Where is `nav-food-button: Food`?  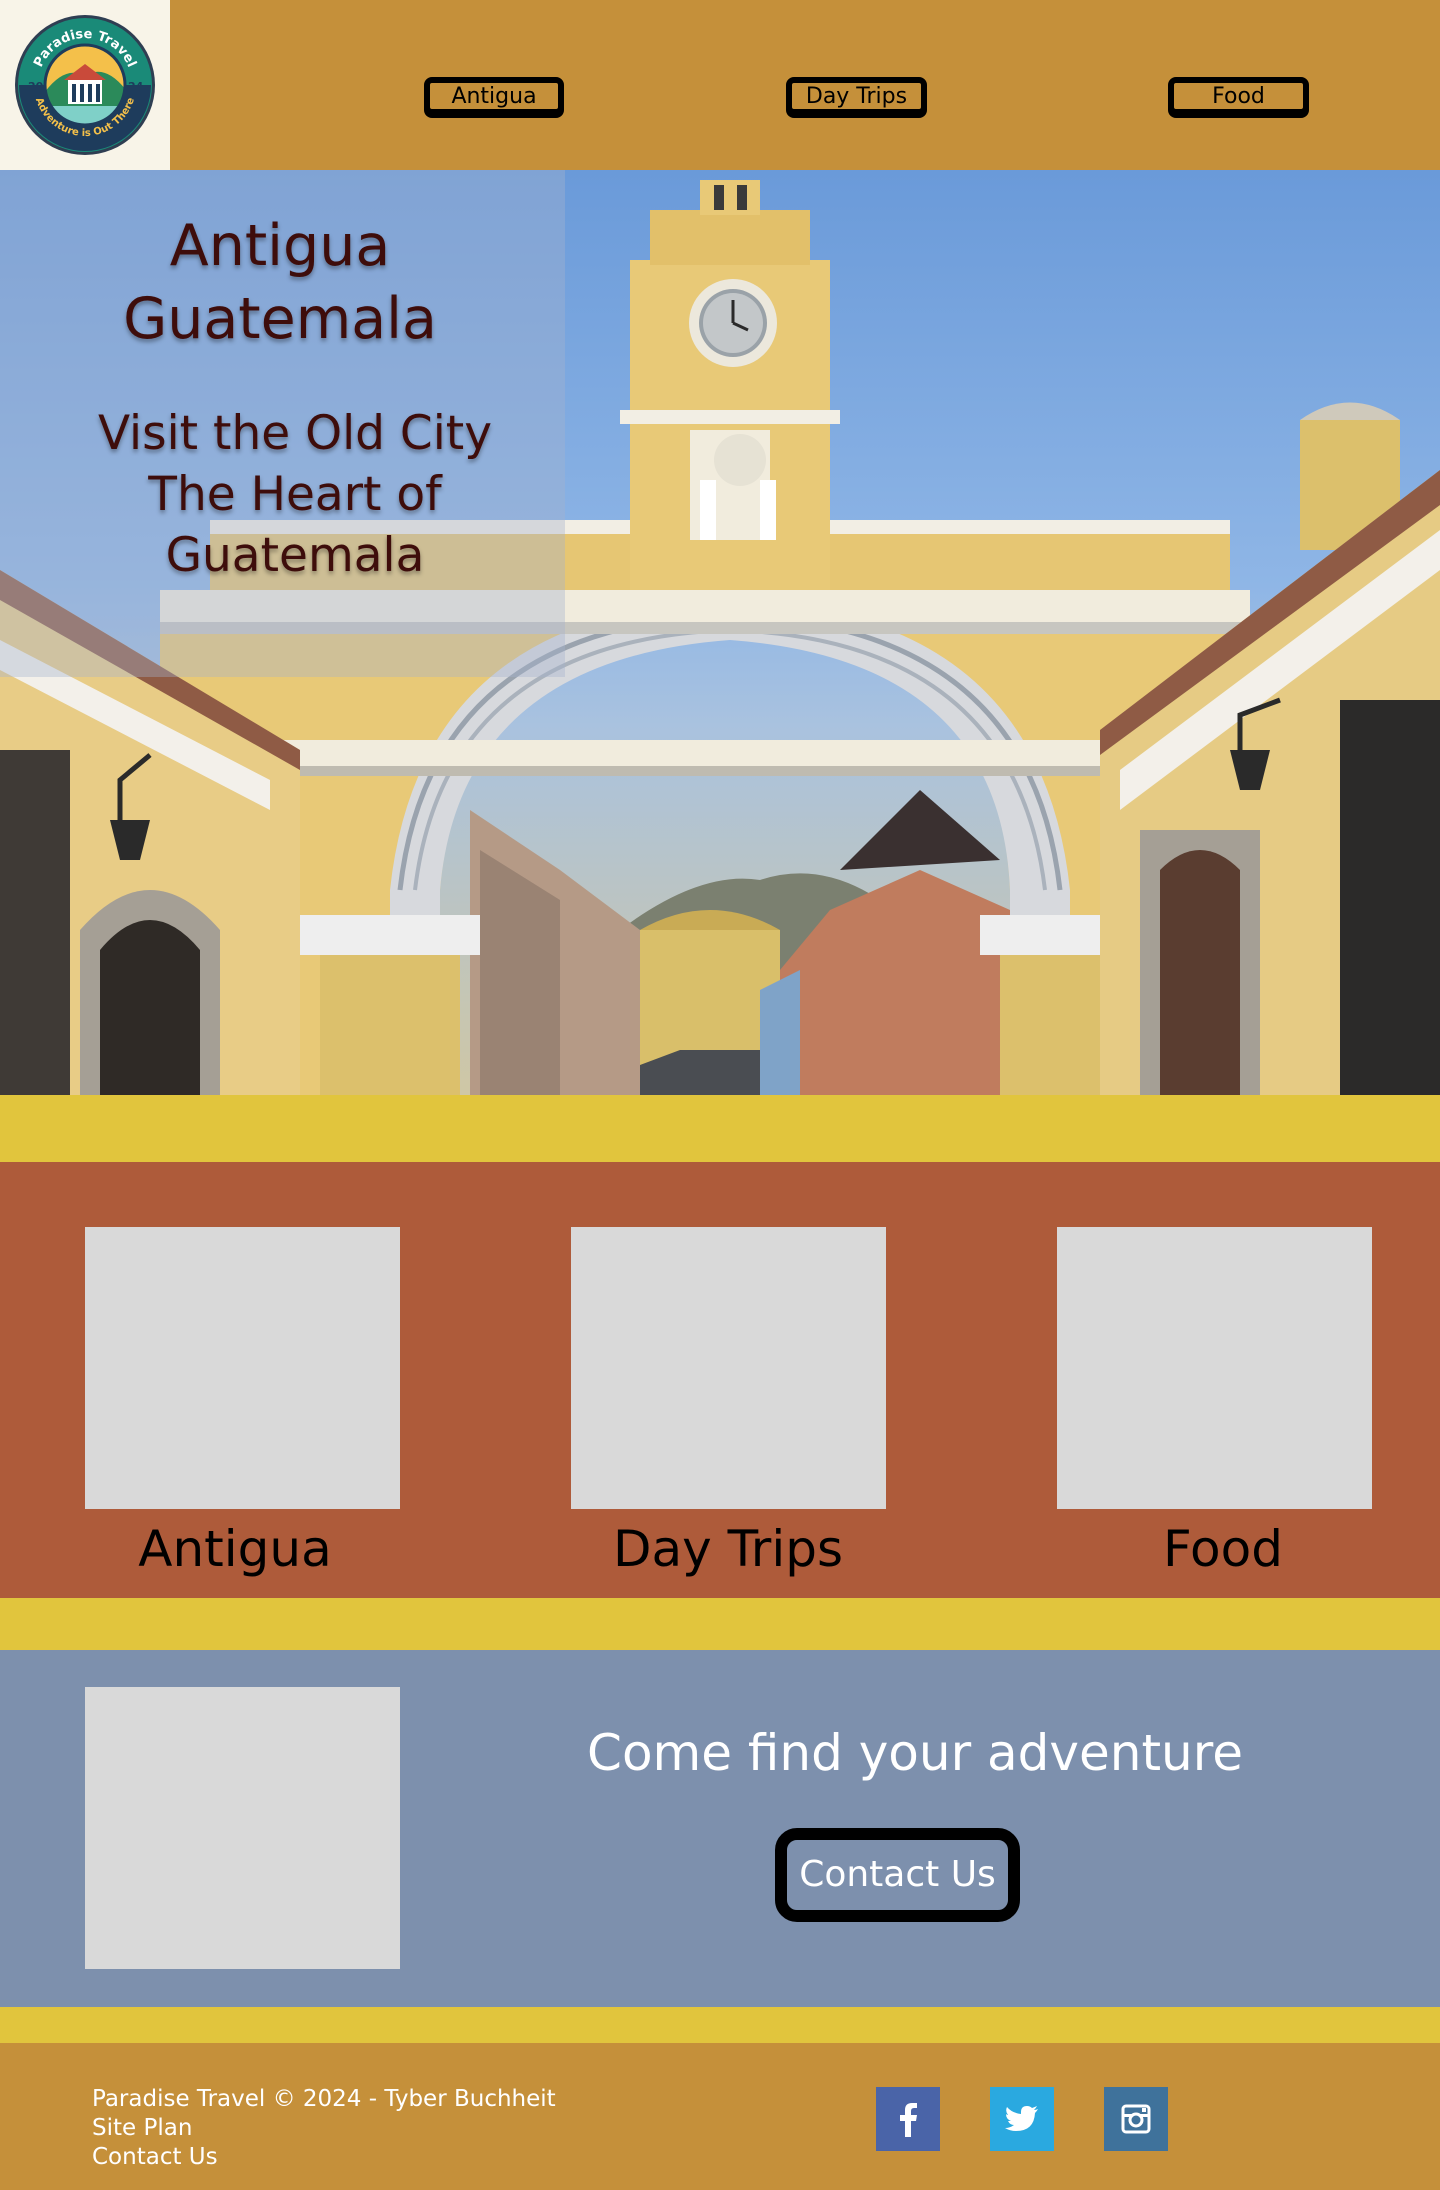
nav-food-button: Food is located at coordinates (1238, 96).